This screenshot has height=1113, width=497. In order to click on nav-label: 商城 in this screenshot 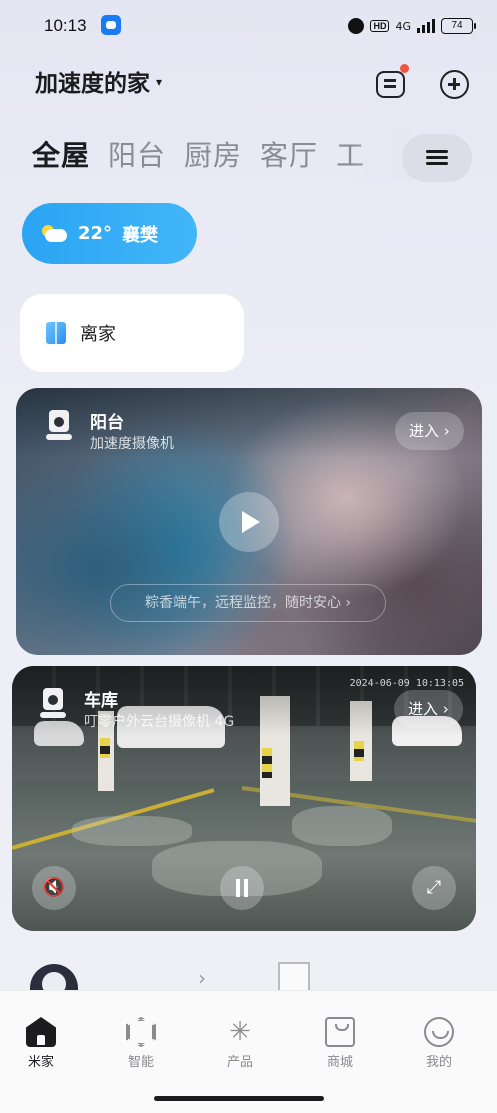, I will do `click(339, 1062)`.